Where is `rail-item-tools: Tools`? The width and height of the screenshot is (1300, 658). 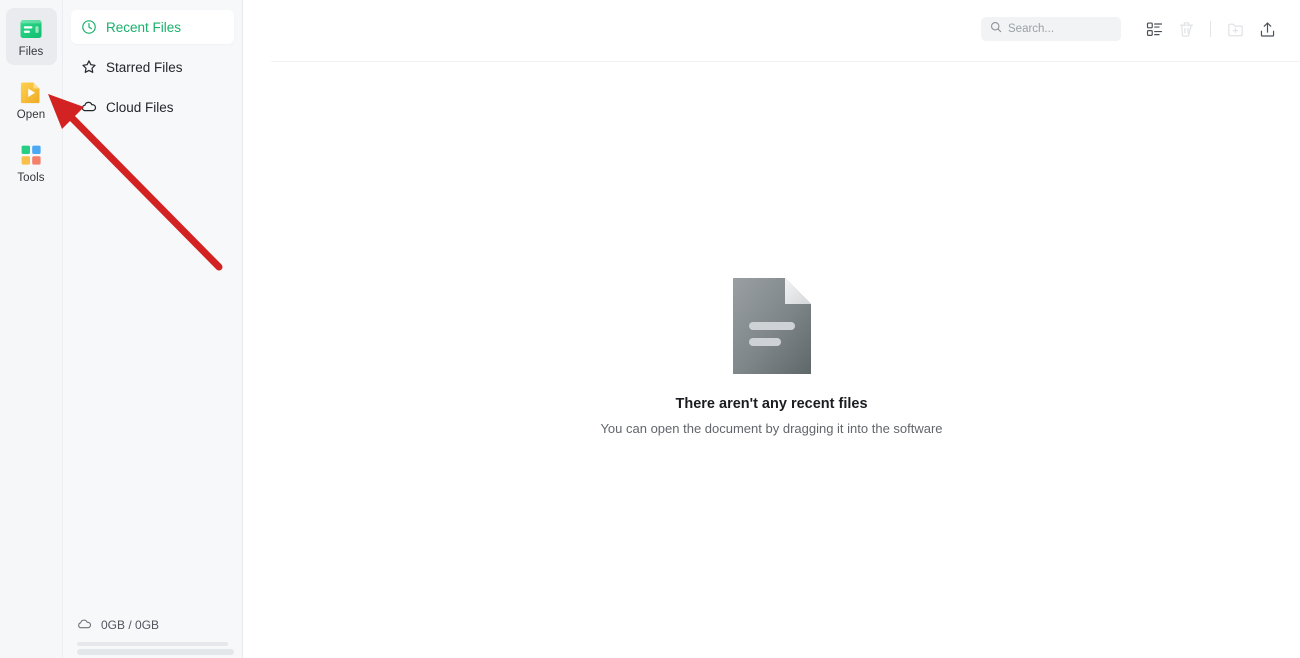
rail-item-tools: Tools is located at coordinates (31, 162).